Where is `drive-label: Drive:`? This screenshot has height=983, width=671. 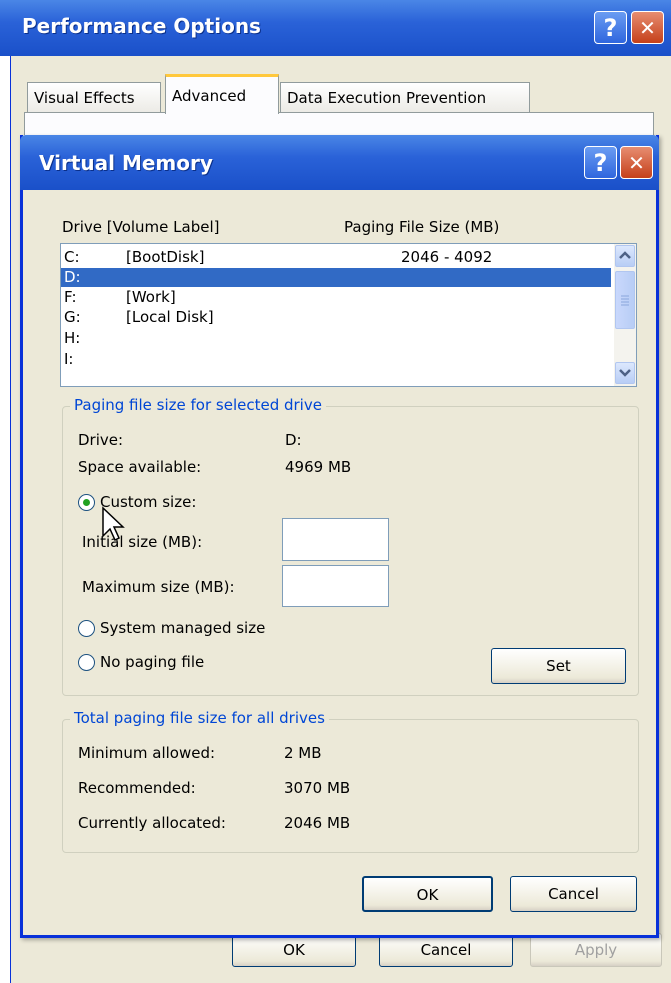 drive-label: Drive: is located at coordinates (101, 440).